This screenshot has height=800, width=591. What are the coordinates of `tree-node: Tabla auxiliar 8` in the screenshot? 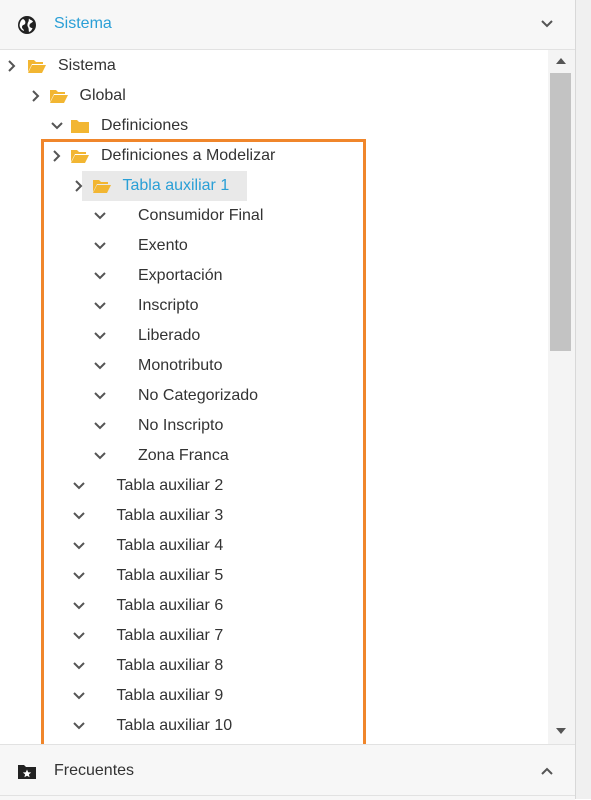 It's located at (274, 666).